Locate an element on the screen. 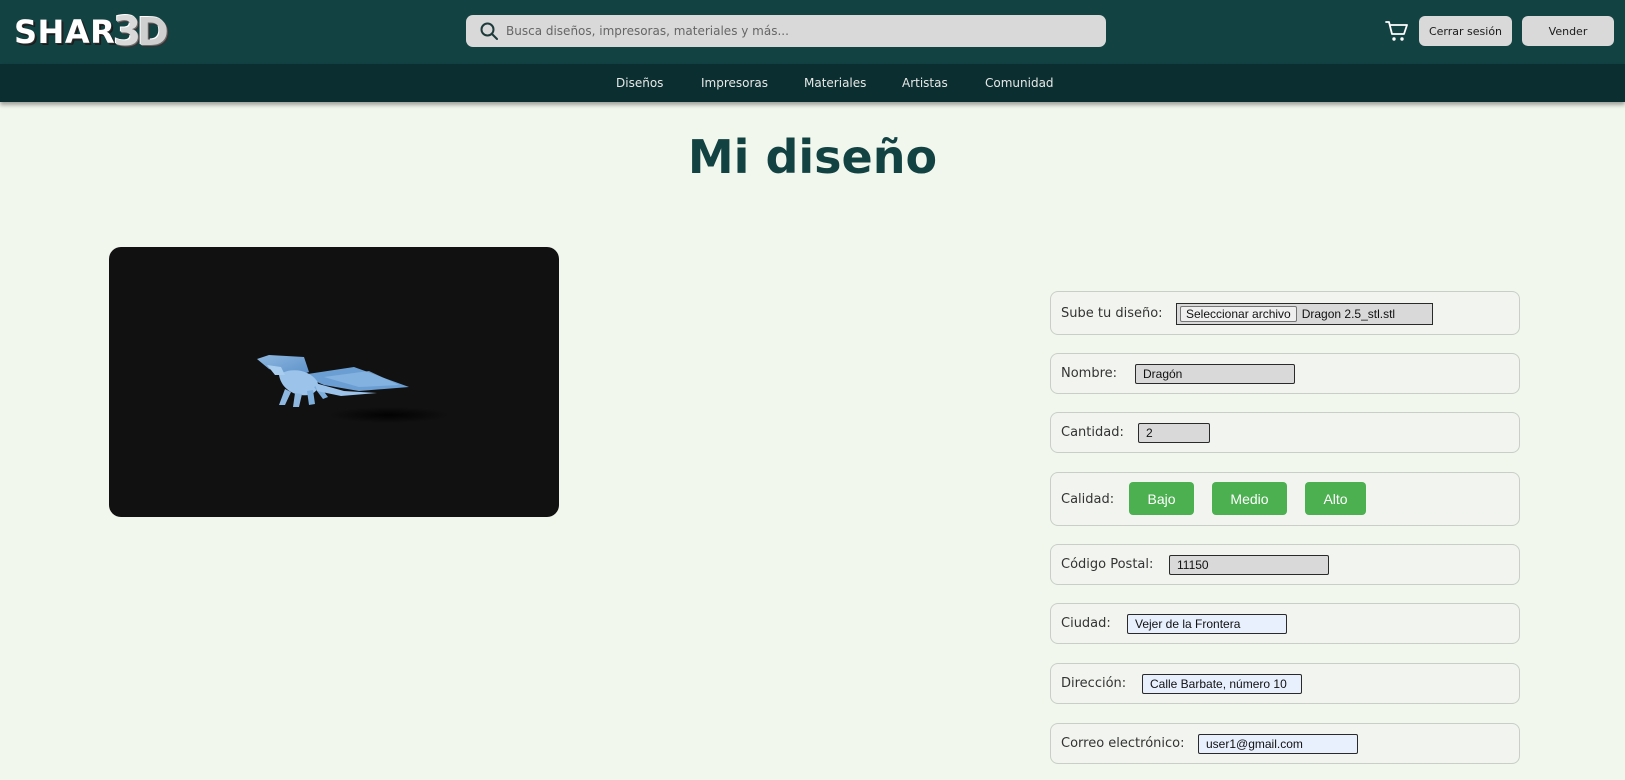 The image size is (1625, 780). quantity-label: Cantidad: is located at coordinates (1092, 432).